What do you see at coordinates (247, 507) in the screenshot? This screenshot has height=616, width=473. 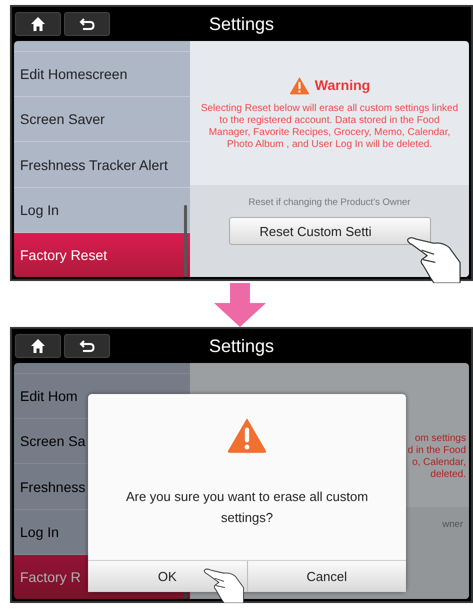 I see `dialog-message: Are you sure you want to erase all custom settings?` at bounding box center [247, 507].